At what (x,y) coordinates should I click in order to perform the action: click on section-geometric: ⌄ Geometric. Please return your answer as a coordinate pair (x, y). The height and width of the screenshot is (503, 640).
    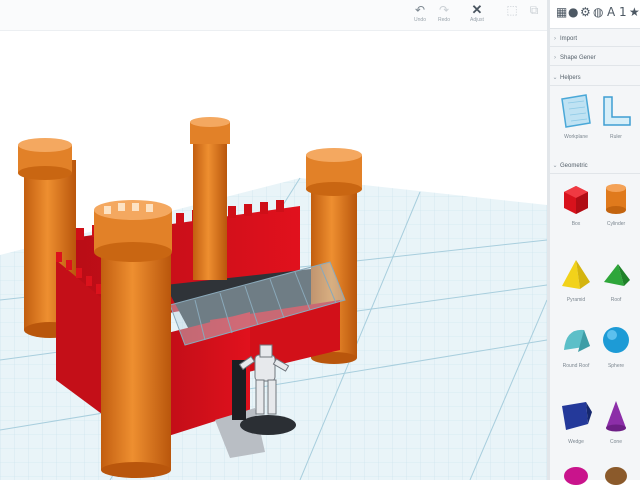
    Looking at the image, I should click on (595, 166).